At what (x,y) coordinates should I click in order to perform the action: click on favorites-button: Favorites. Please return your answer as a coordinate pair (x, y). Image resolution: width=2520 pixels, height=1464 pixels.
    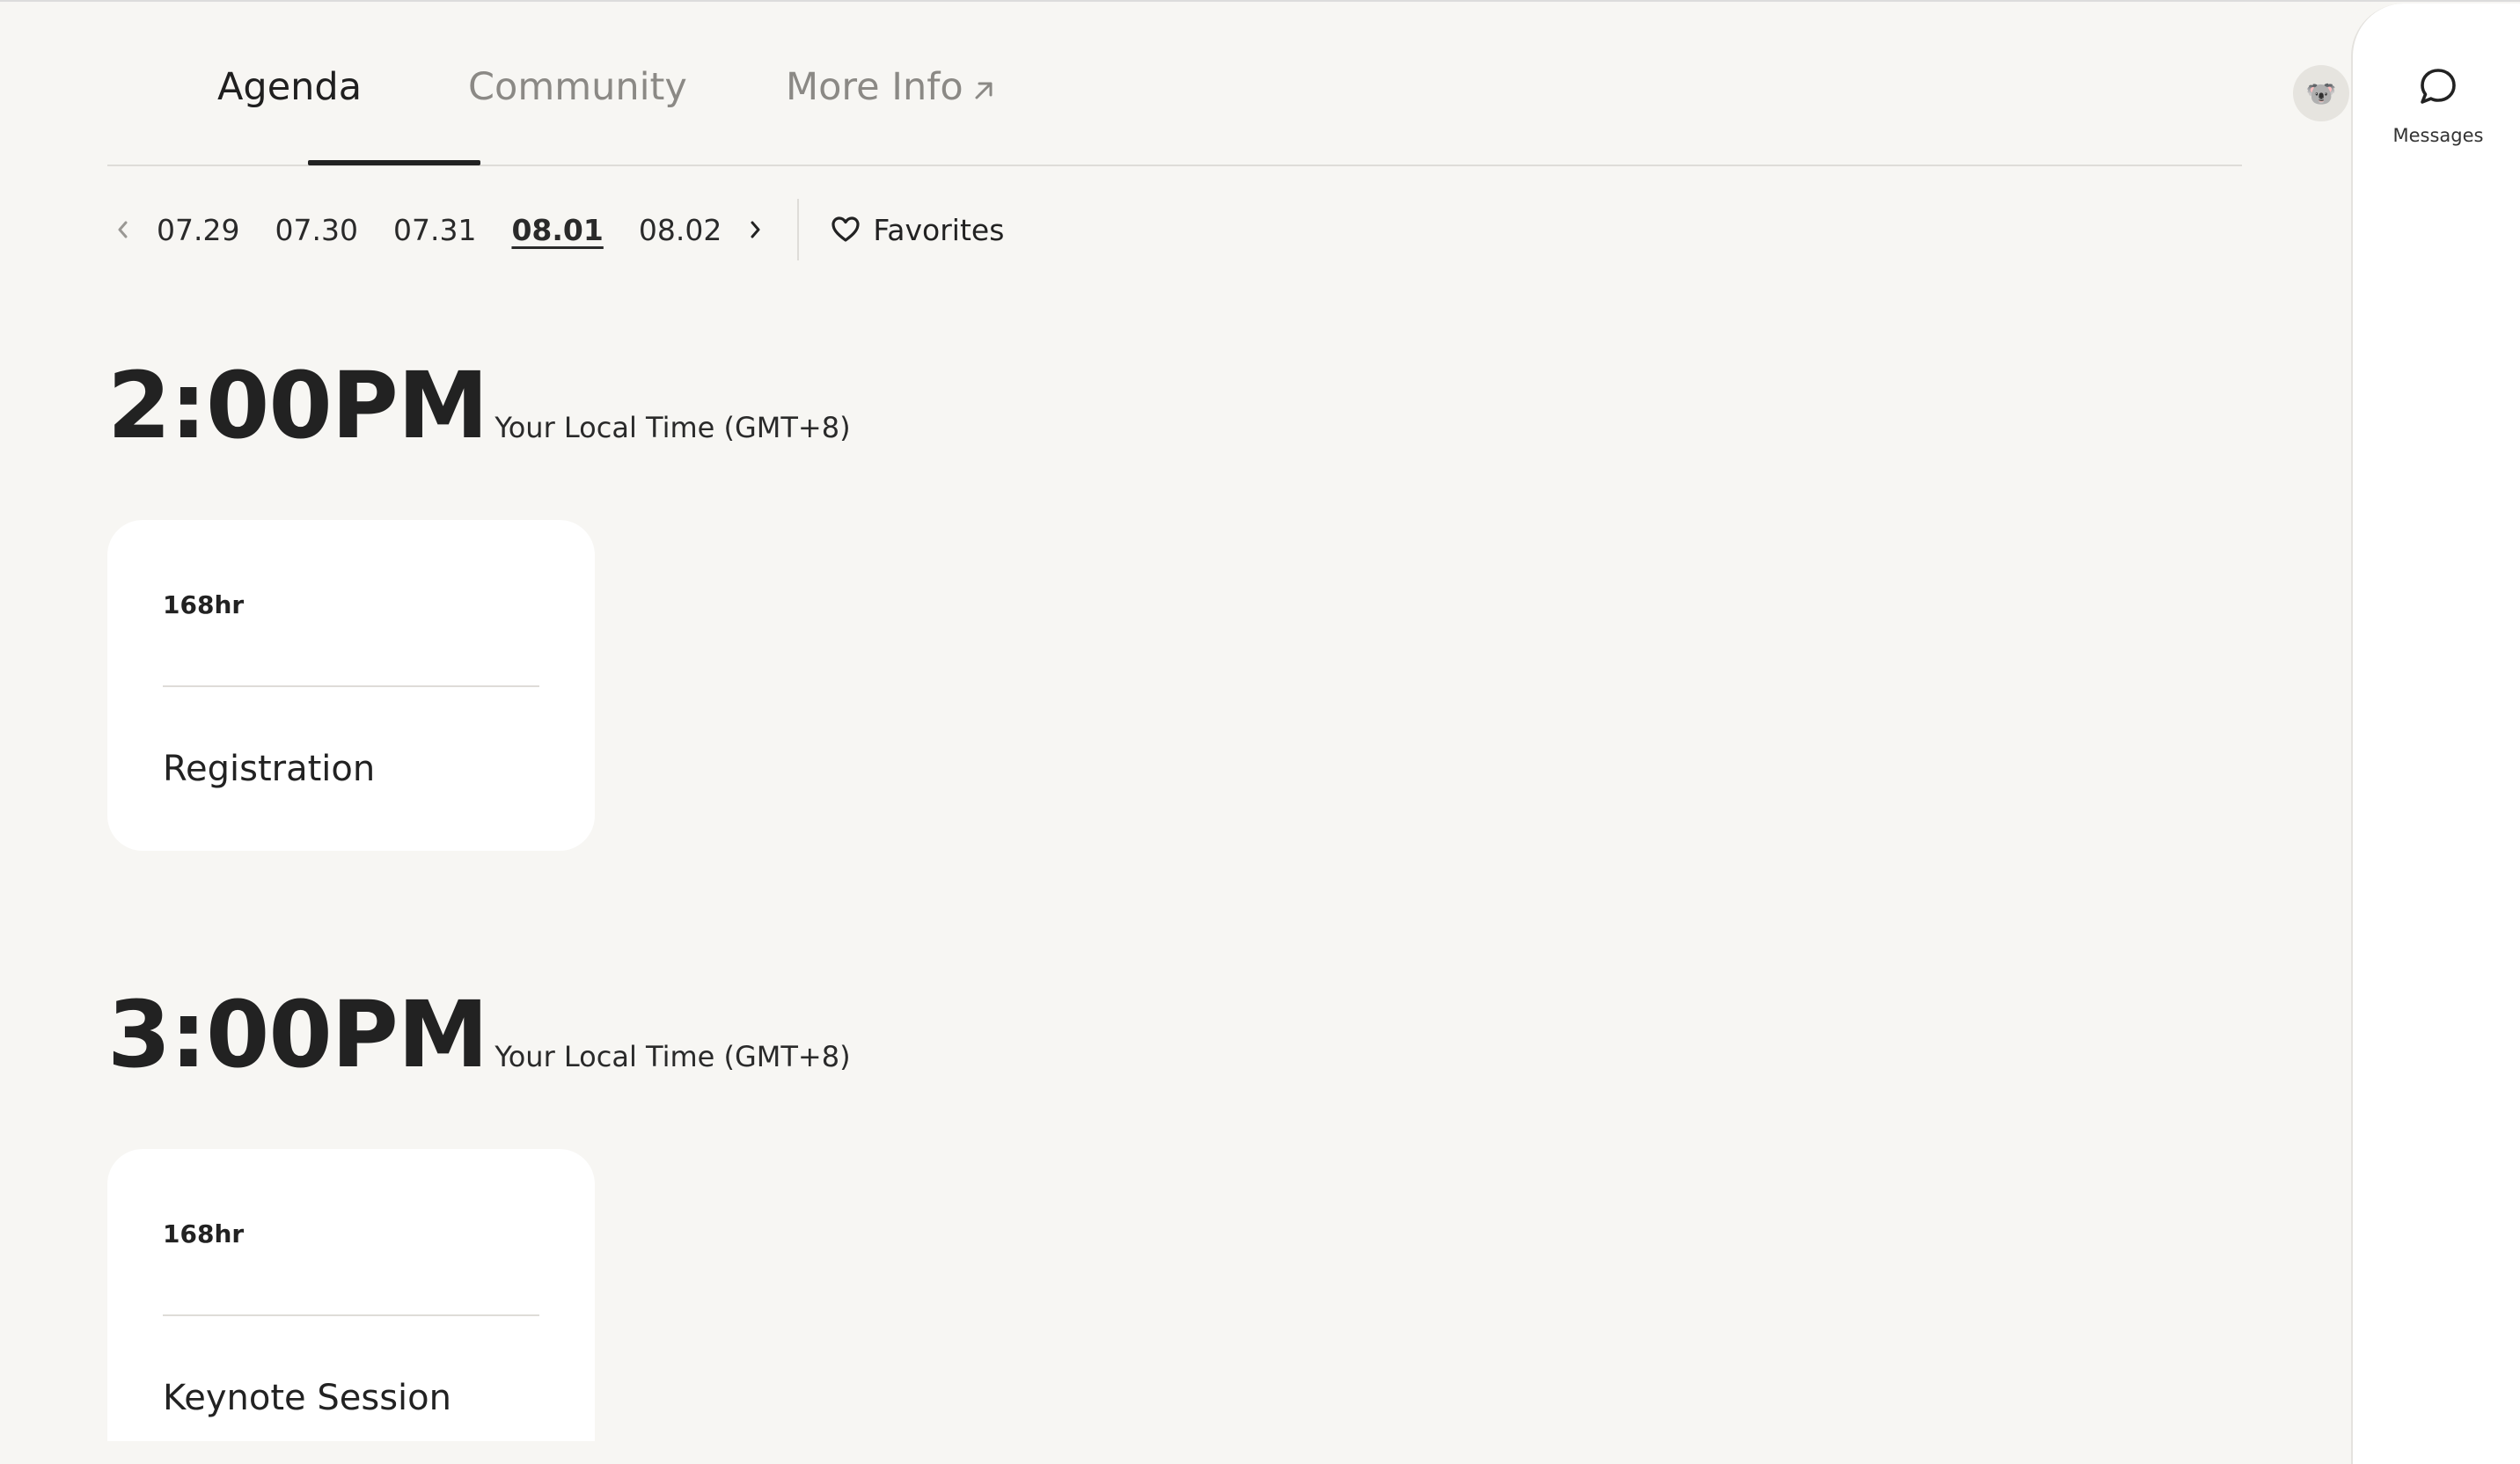
    Looking at the image, I should click on (918, 230).